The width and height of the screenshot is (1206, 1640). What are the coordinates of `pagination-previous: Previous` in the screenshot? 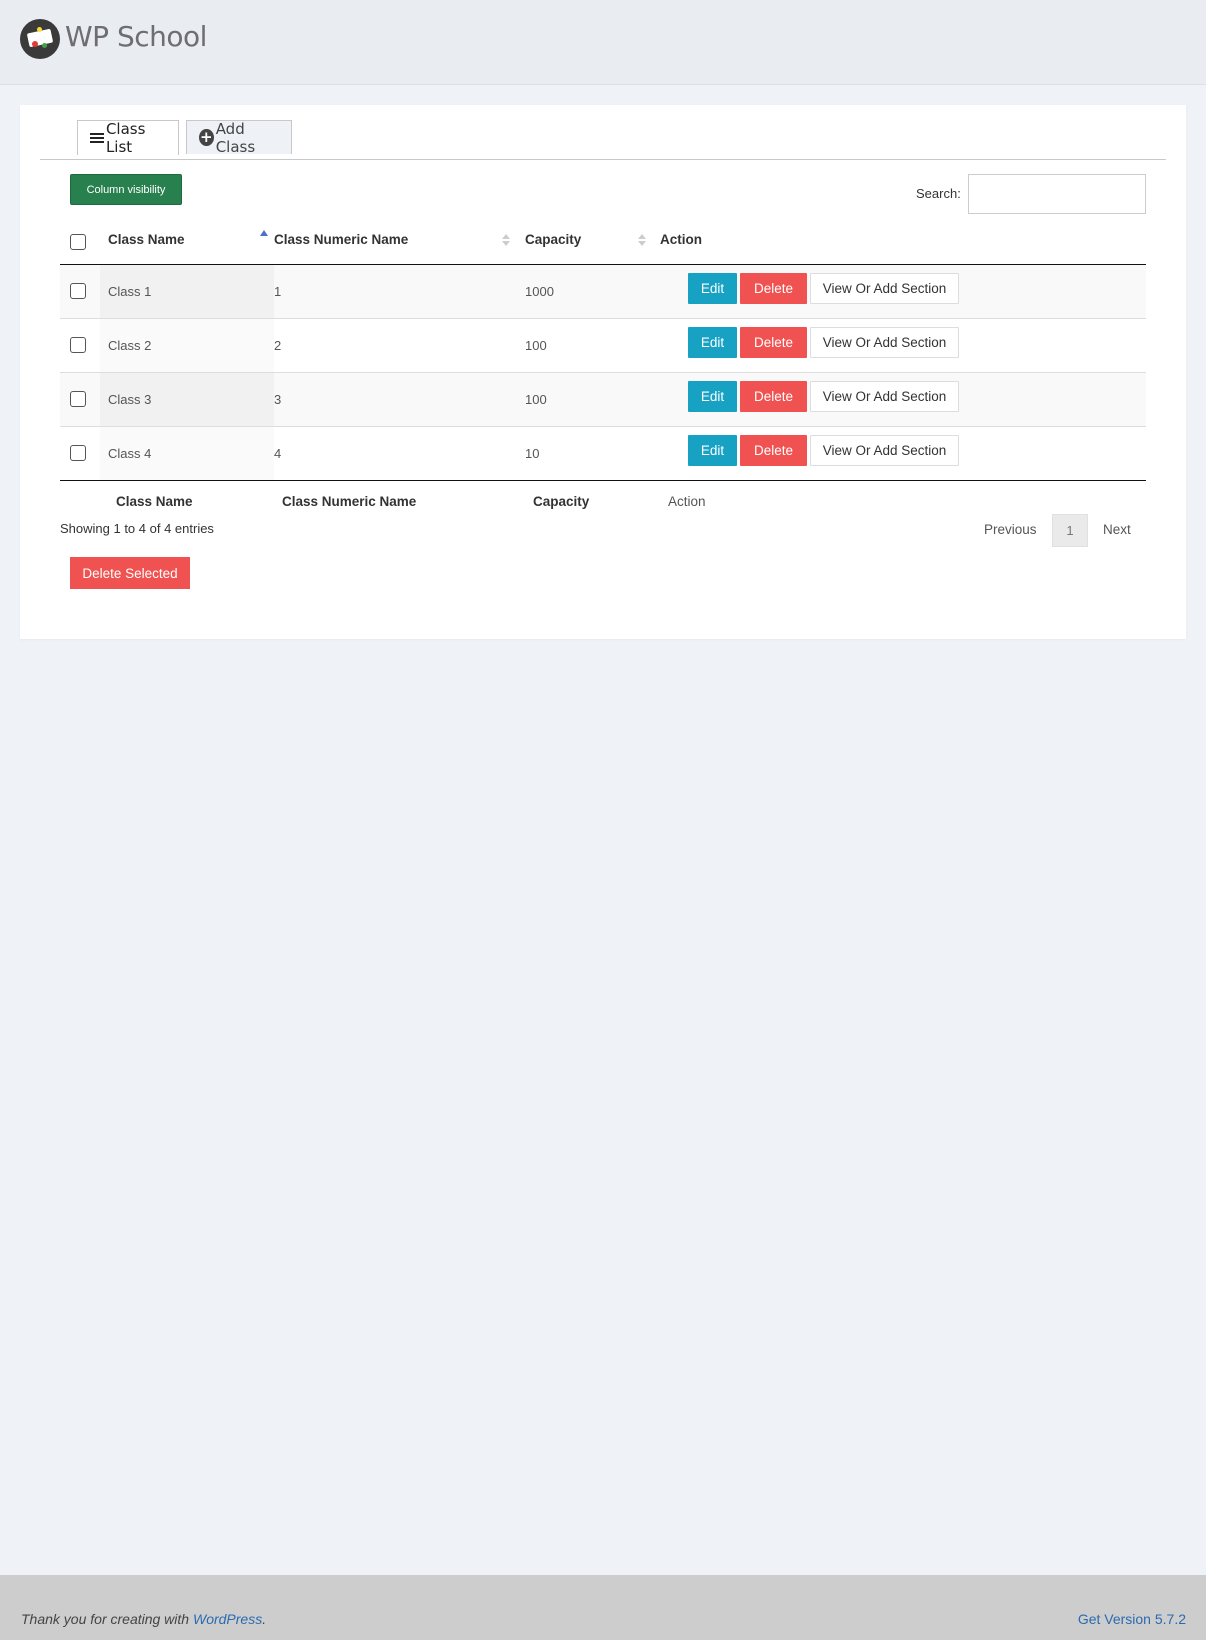 It's located at (1010, 529).